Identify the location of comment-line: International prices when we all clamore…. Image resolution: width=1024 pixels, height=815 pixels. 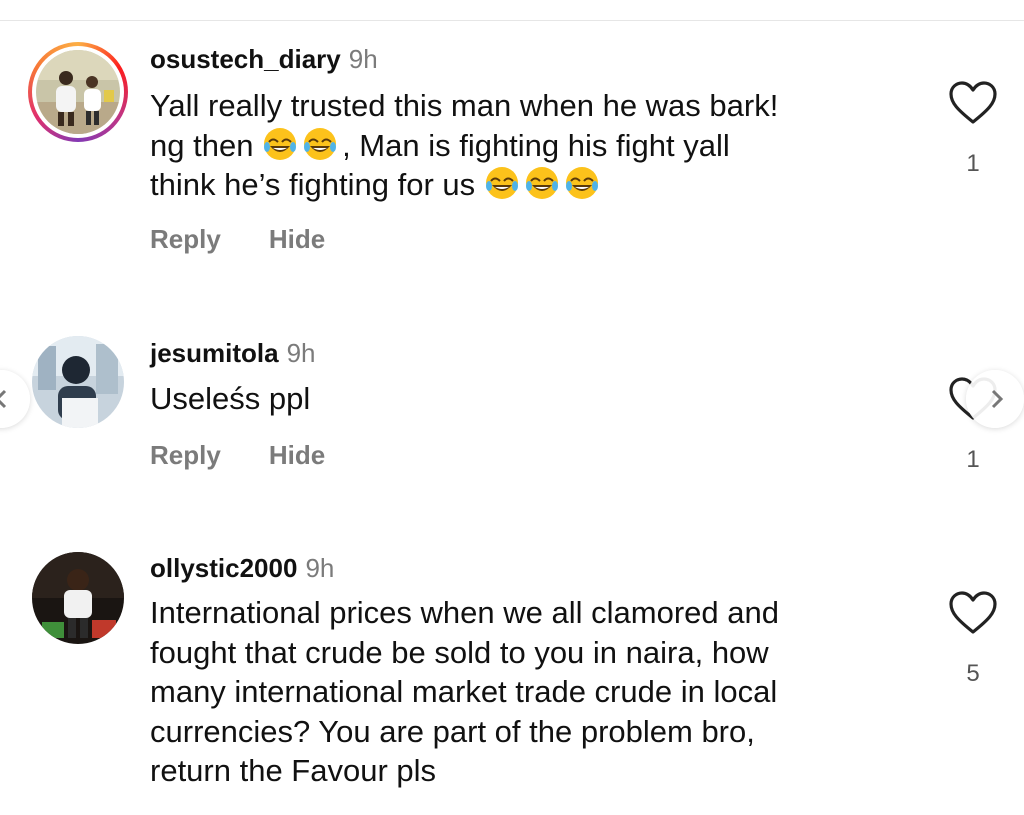
(464, 612).